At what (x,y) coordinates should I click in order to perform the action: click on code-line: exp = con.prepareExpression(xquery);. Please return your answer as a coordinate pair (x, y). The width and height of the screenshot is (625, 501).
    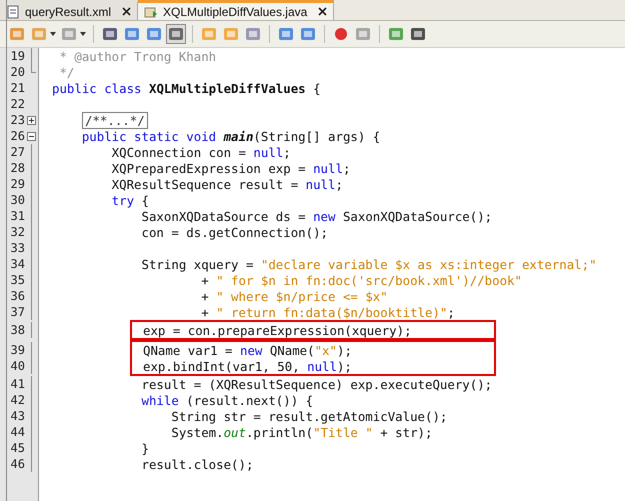
    Looking at the image, I should click on (277, 330).